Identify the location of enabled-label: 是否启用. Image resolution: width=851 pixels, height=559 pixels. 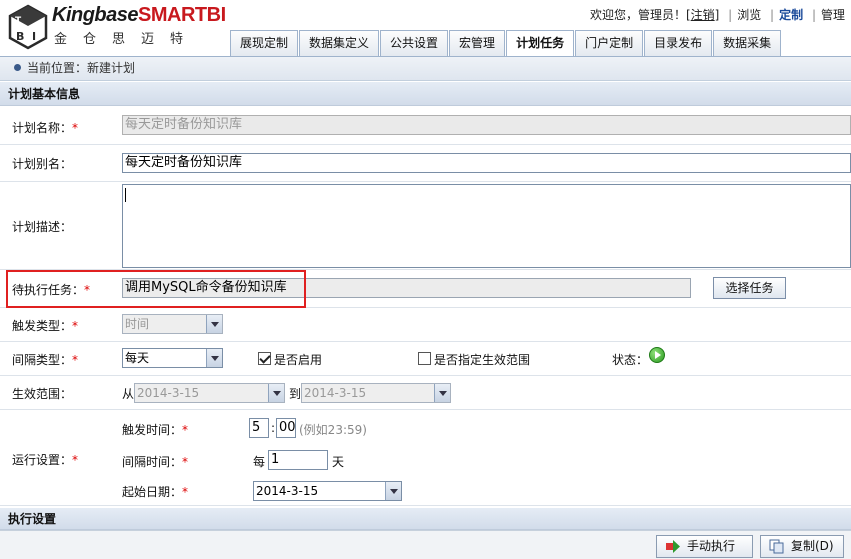
(298, 360).